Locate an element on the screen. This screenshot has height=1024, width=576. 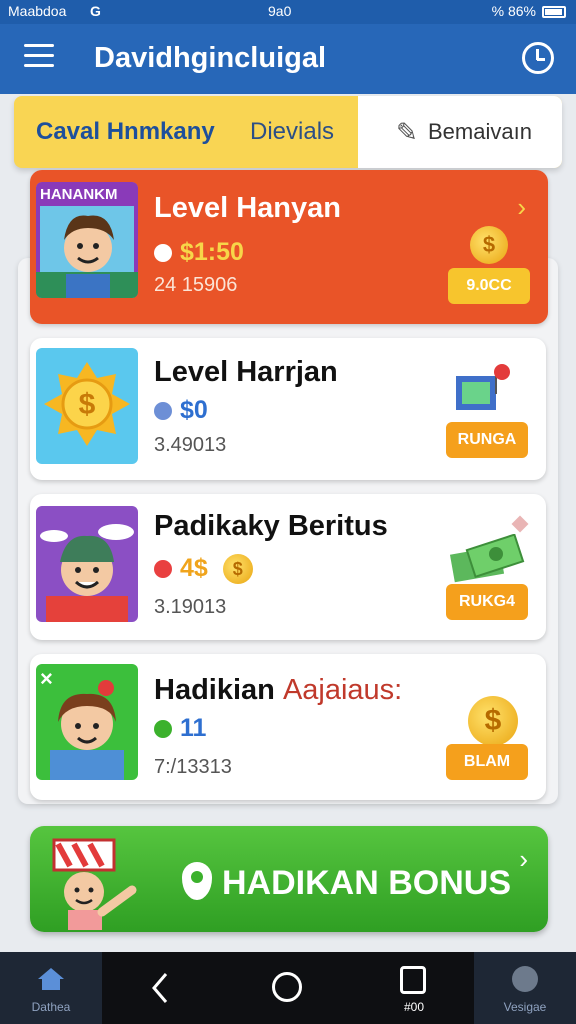
circle-home-icon is located at coordinates (287, 987).